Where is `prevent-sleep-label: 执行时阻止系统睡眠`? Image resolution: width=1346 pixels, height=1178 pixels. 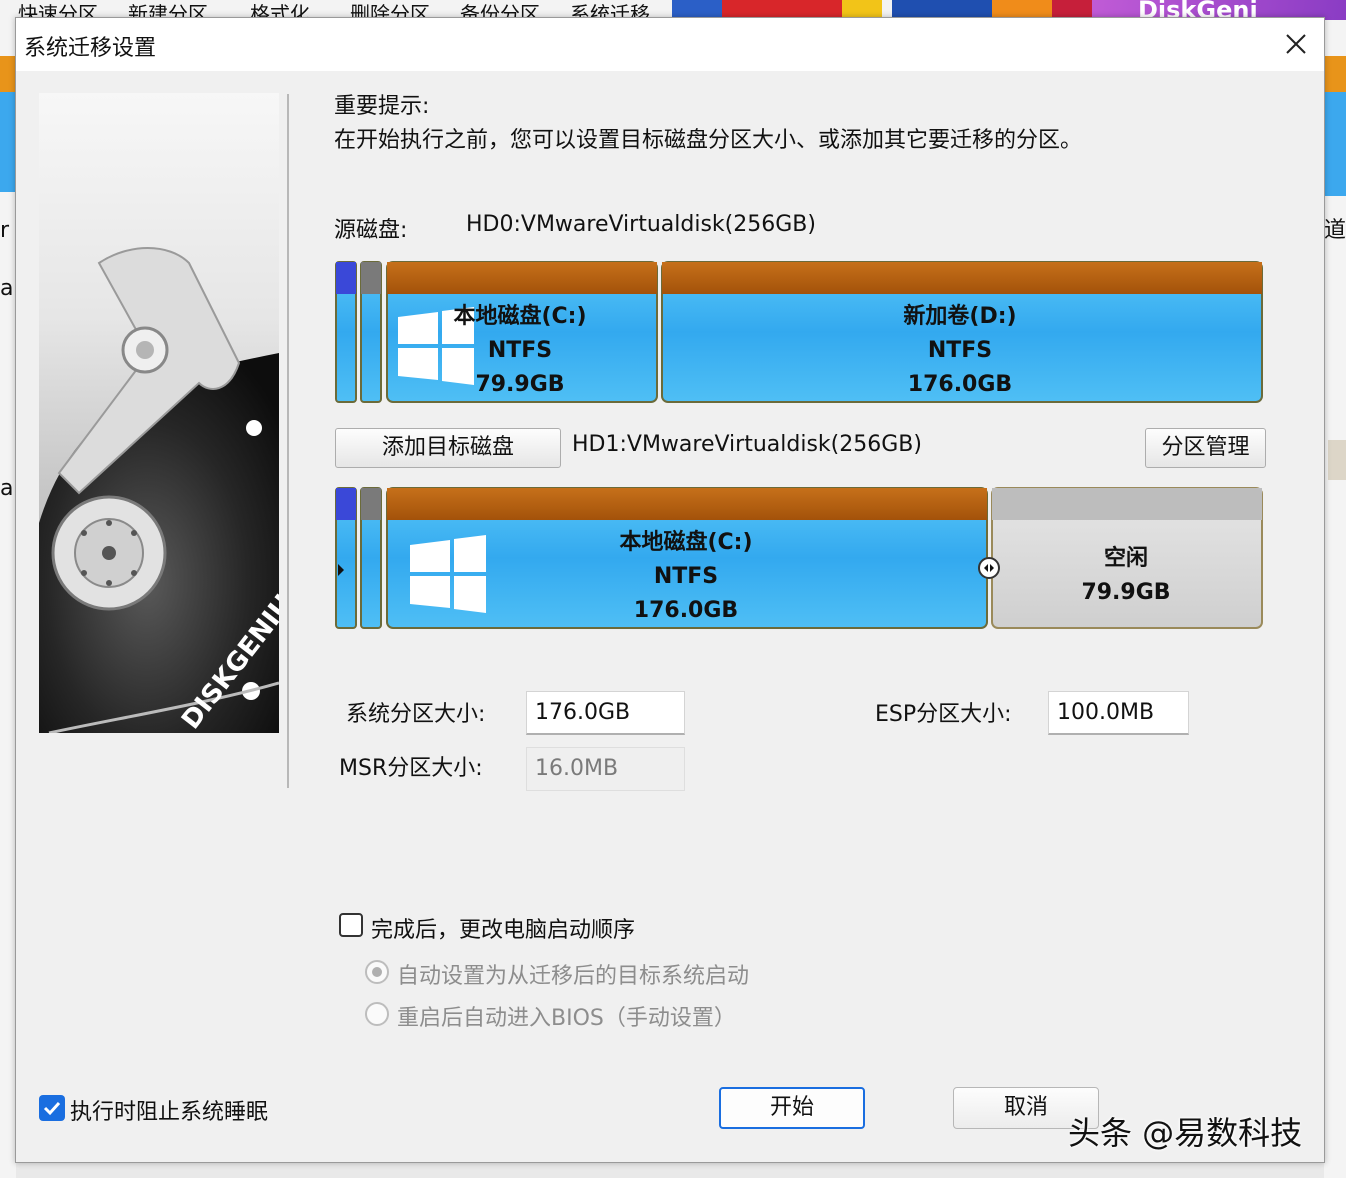 prevent-sleep-label: 执行时阻止系统睡眠 is located at coordinates (169, 1112).